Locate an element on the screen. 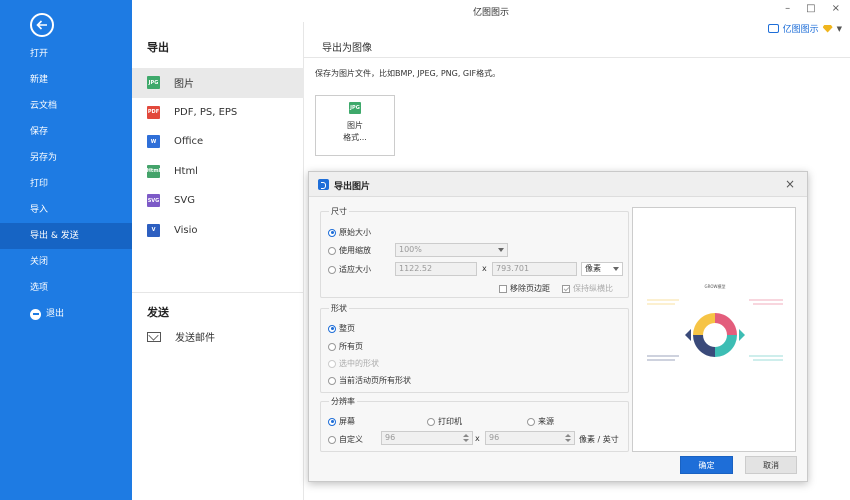  remove-margin-checkbox: 移除页边距 is located at coordinates (524, 288).